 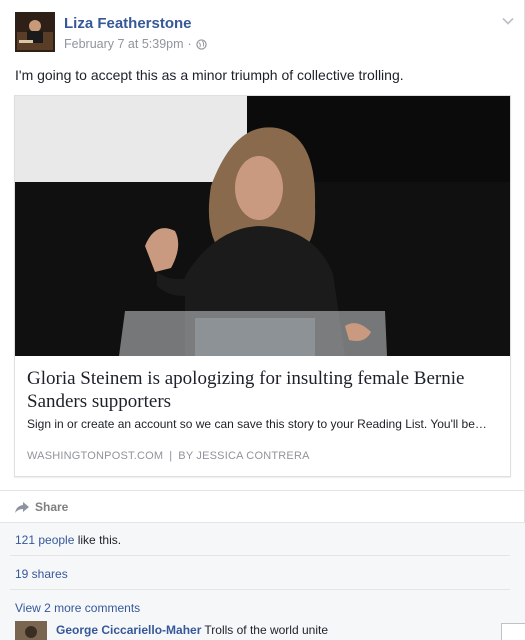 What do you see at coordinates (201, 44) in the screenshot?
I see `globe-icon` at bounding box center [201, 44].